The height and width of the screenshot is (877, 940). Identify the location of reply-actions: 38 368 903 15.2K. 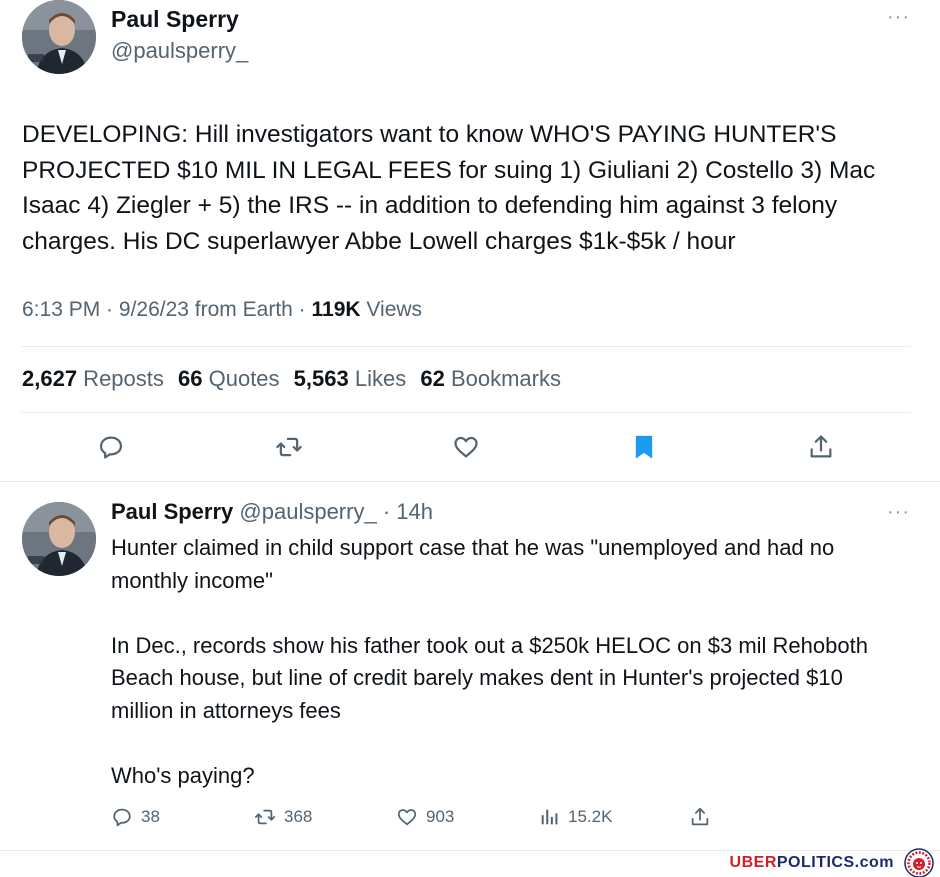
(421, 817).